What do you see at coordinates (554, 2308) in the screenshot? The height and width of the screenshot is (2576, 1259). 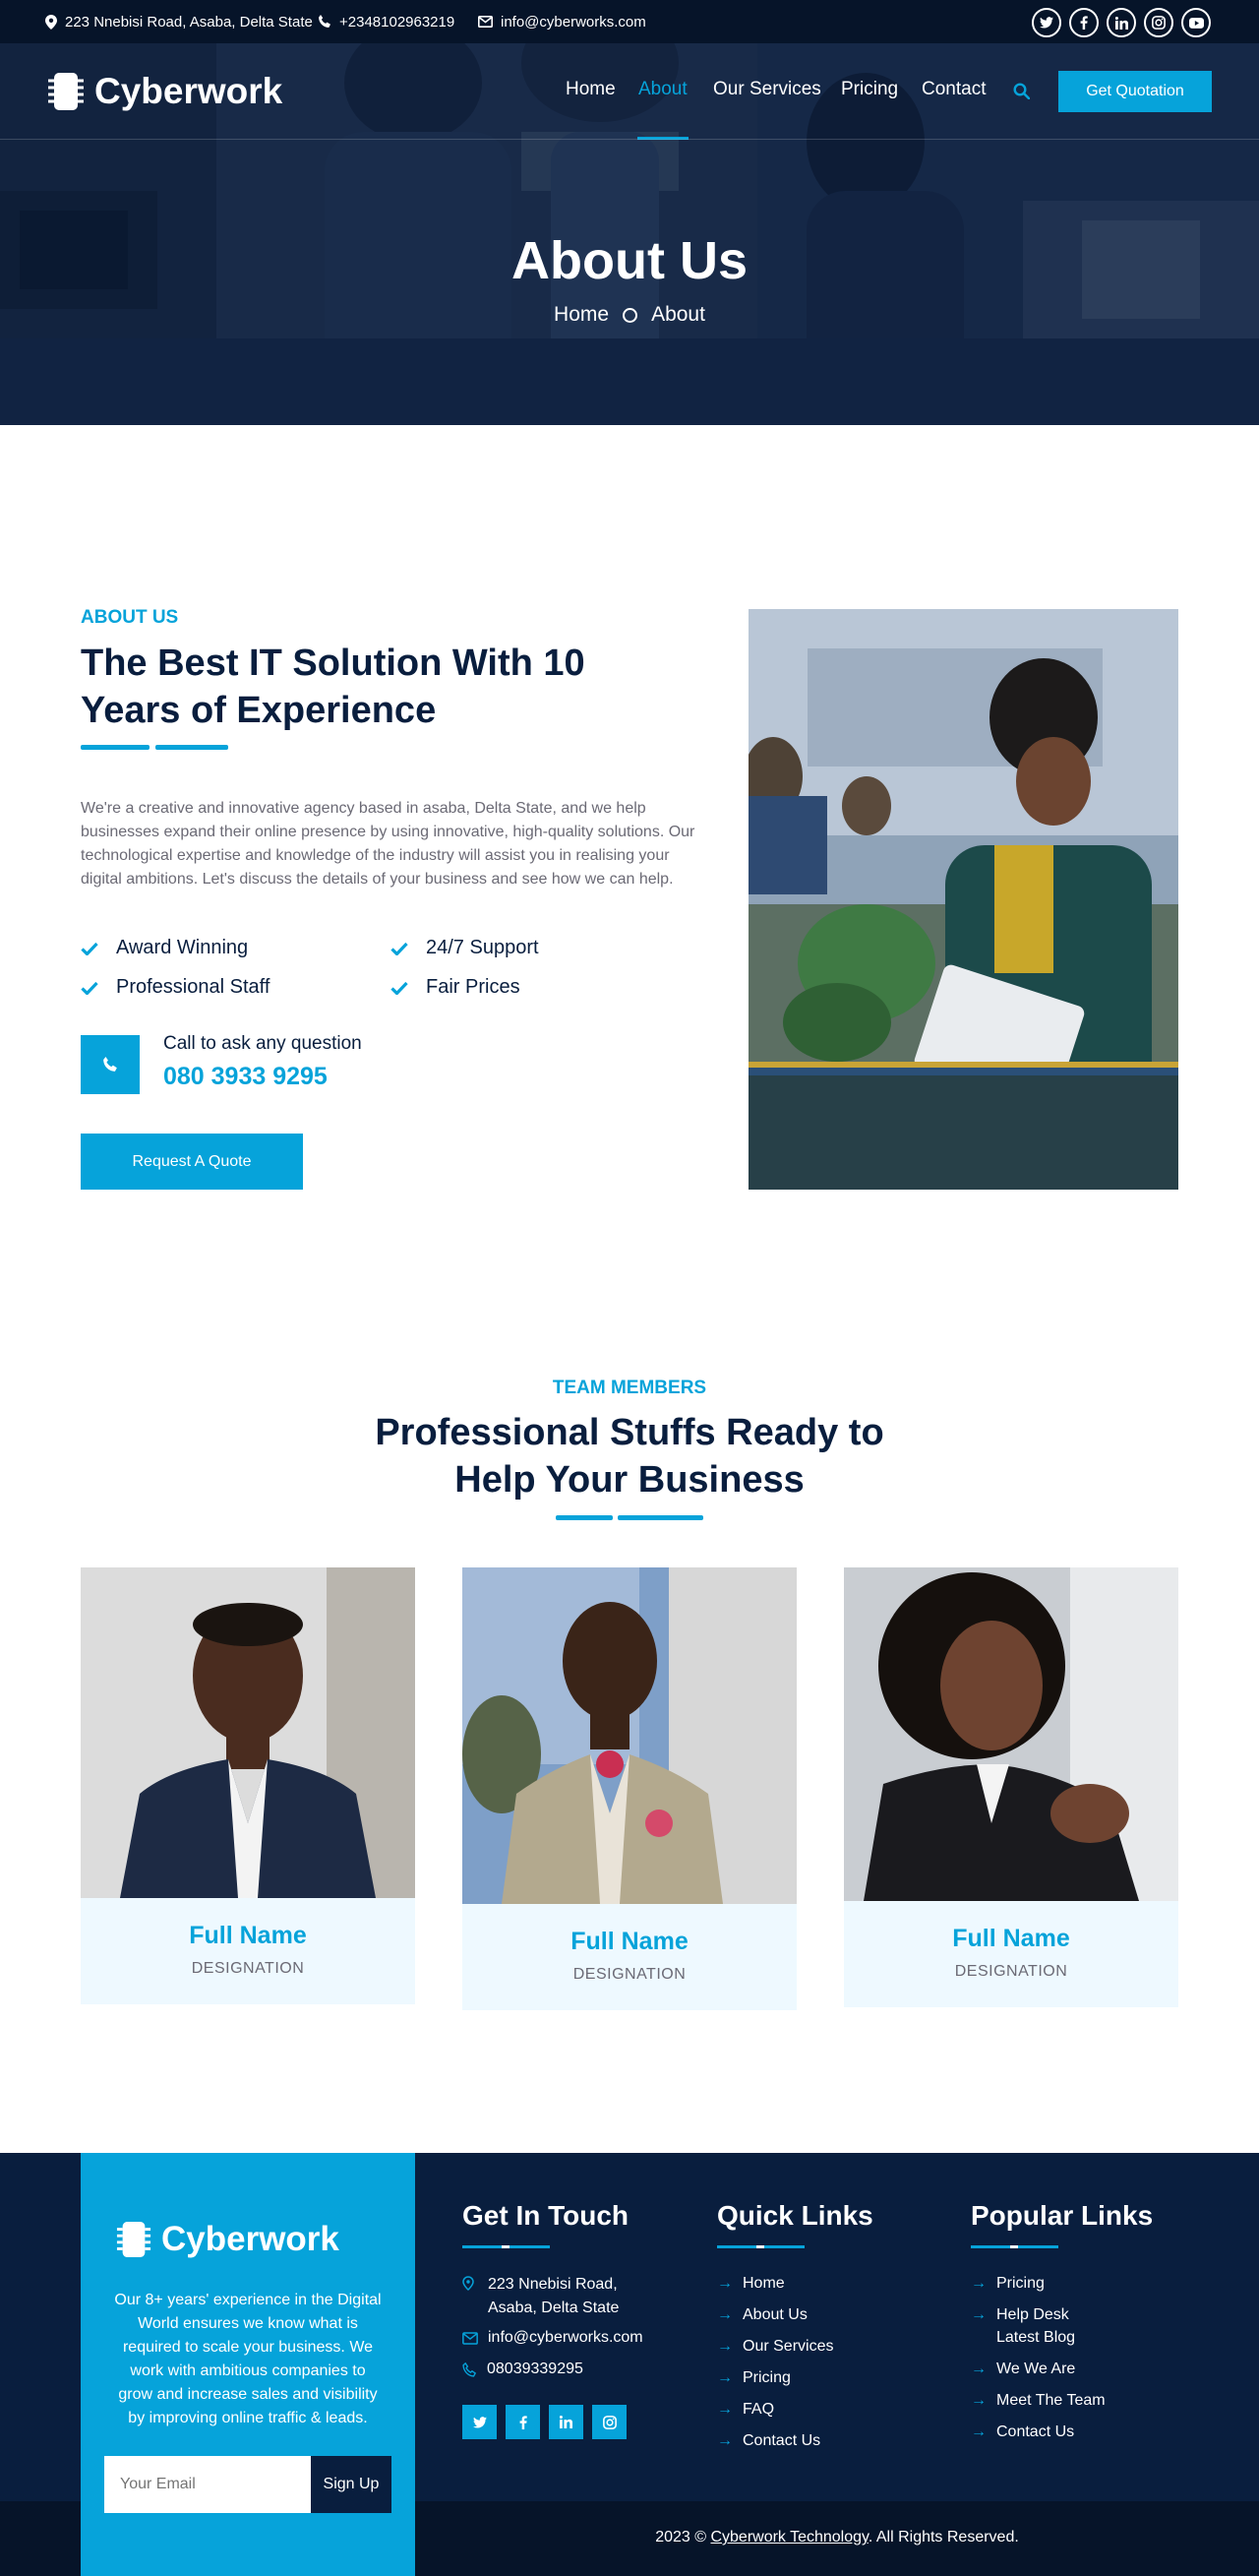 I see `footer-address-line: Asaba, Delta State` at bounding box center [554, 2308].